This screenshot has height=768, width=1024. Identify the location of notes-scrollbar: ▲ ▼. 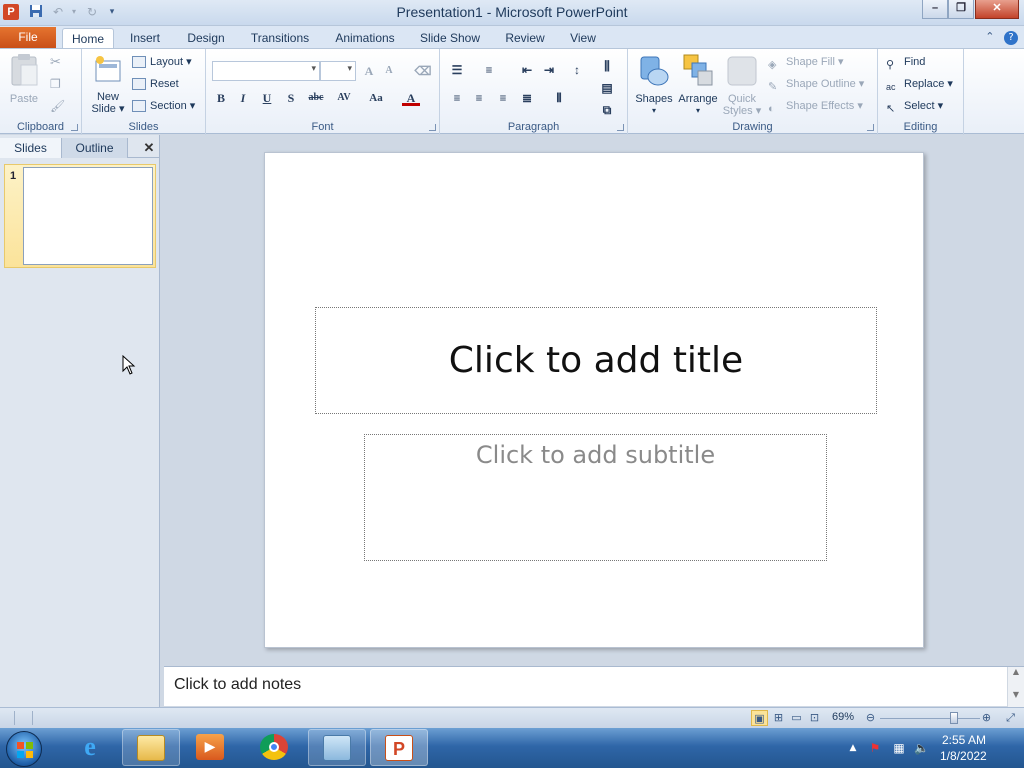
(1015, 687).